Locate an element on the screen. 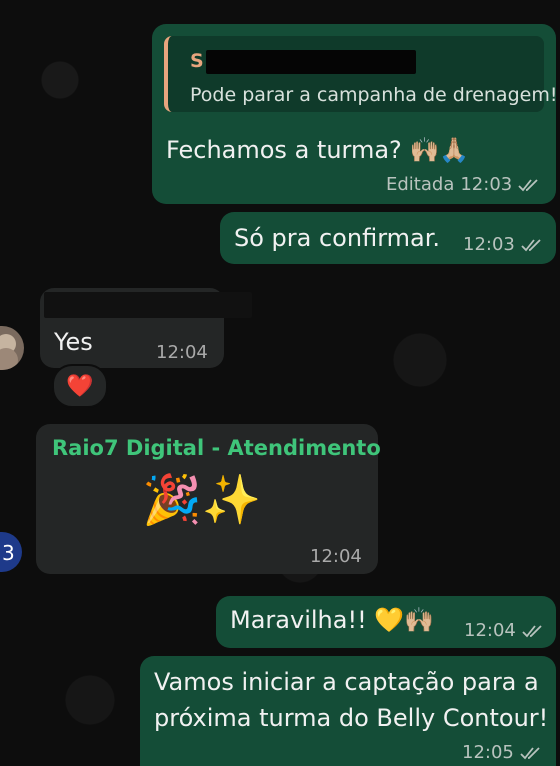 The width and height of the screenshot is (560, 766). message-text-content: Fechamos a turma? is located at coordinates (284, 150).